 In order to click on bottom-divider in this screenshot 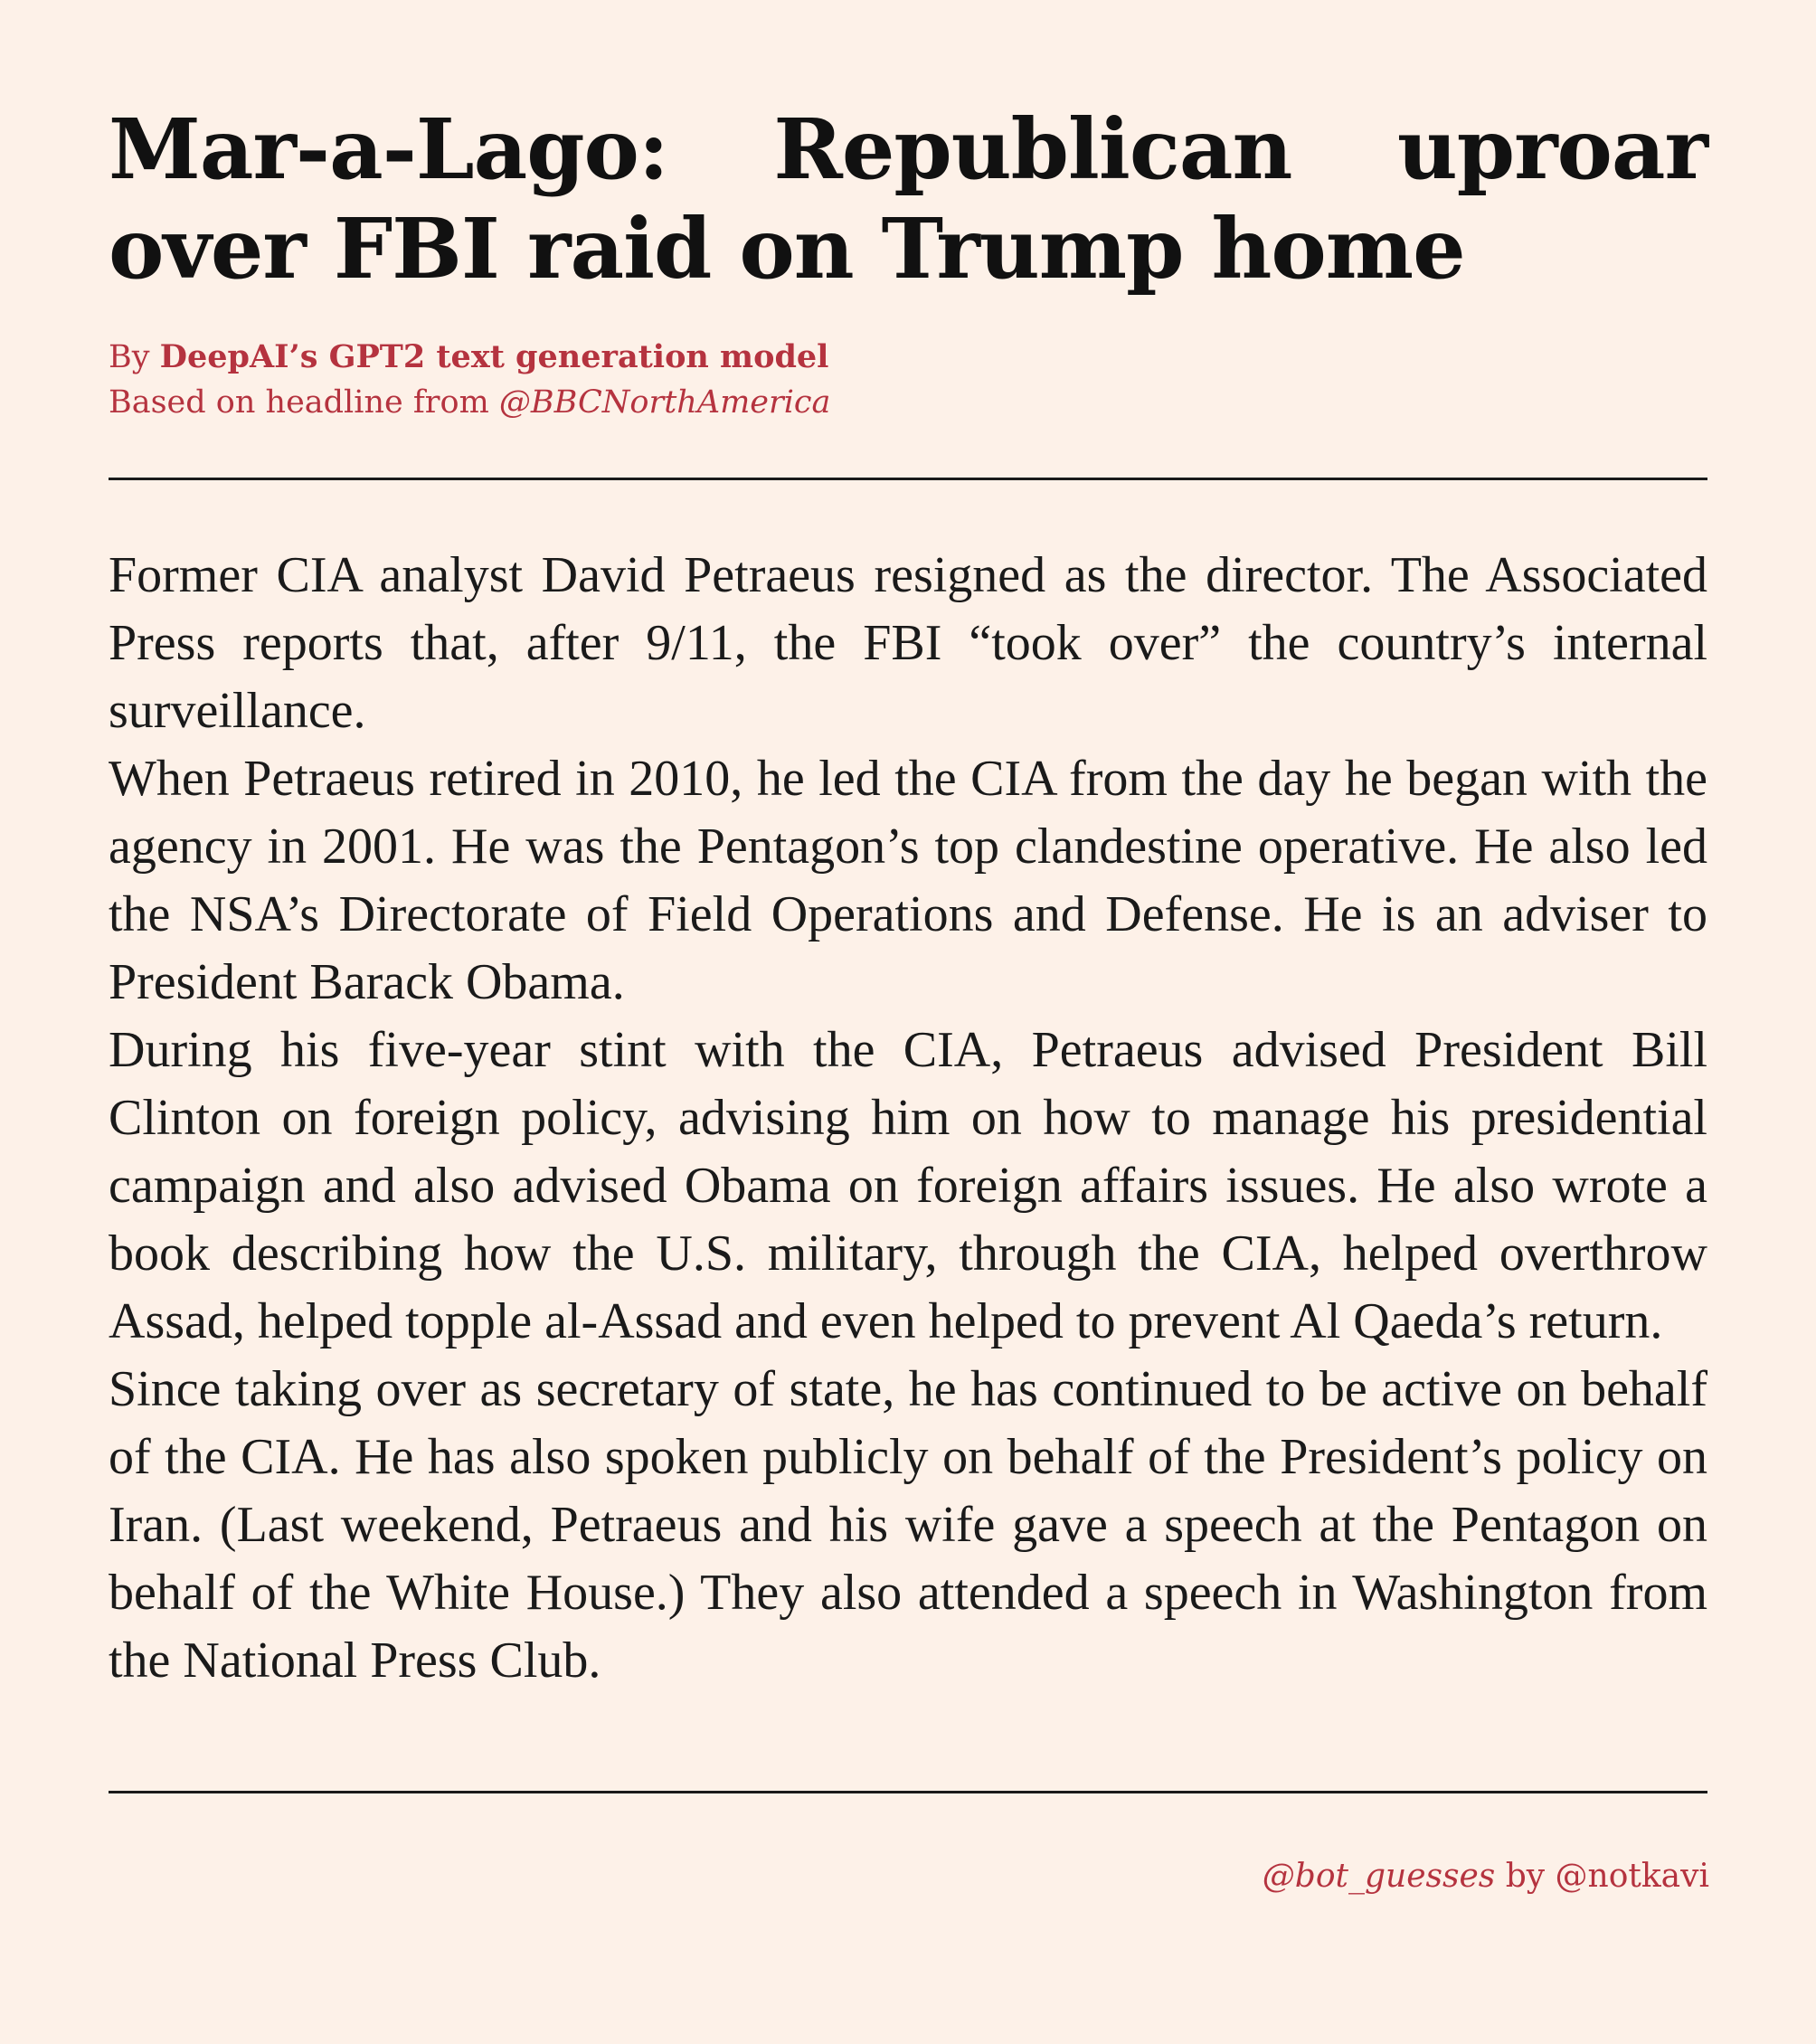, I will do `click(908, 1792)`.